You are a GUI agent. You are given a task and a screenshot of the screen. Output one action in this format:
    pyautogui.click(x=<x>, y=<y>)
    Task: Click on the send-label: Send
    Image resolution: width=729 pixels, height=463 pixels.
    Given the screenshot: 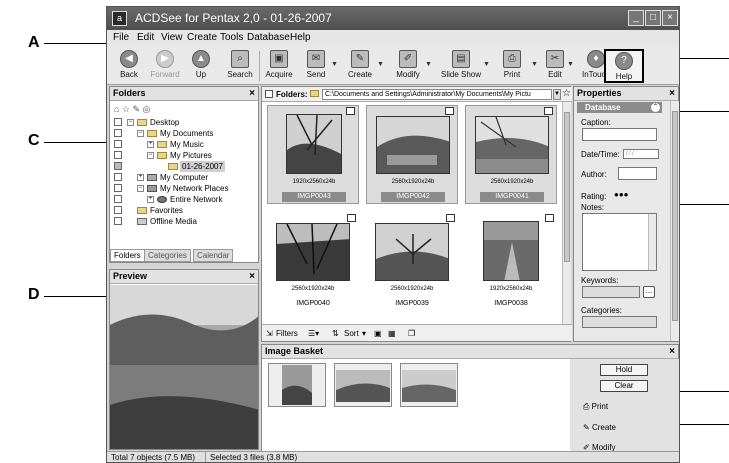 What is the action you would take?
    pyautogui.click(x=316, y=74)
    